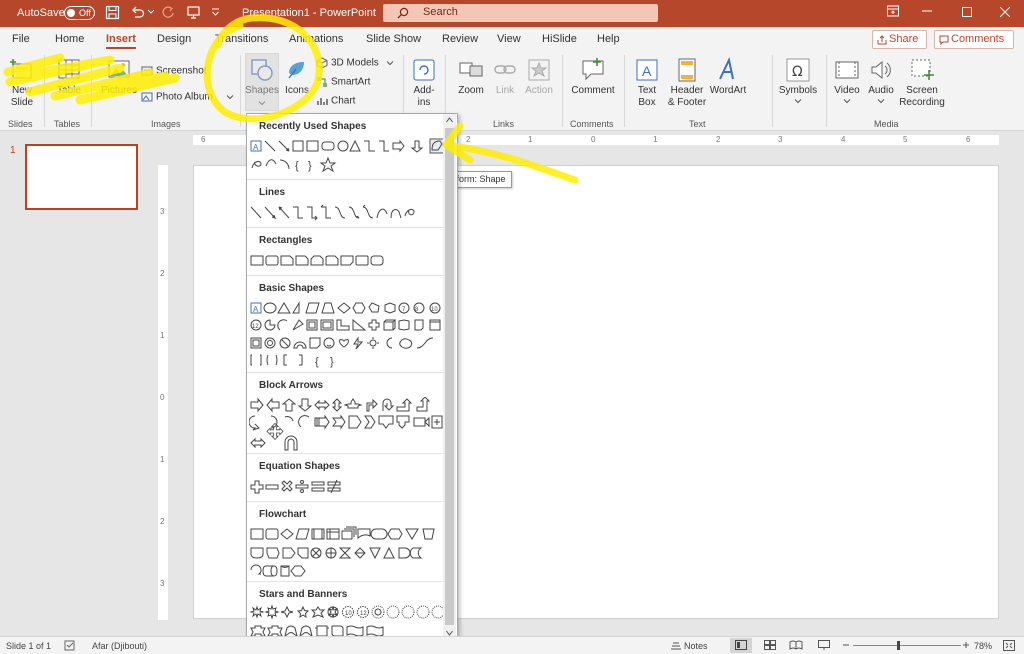 The width and height of the screenshot is (1024, 654). What do you see at coordinates (530, 139) in the screenshot?
I see `ruler-tick-label: 1` at bounding box center [530, 139].